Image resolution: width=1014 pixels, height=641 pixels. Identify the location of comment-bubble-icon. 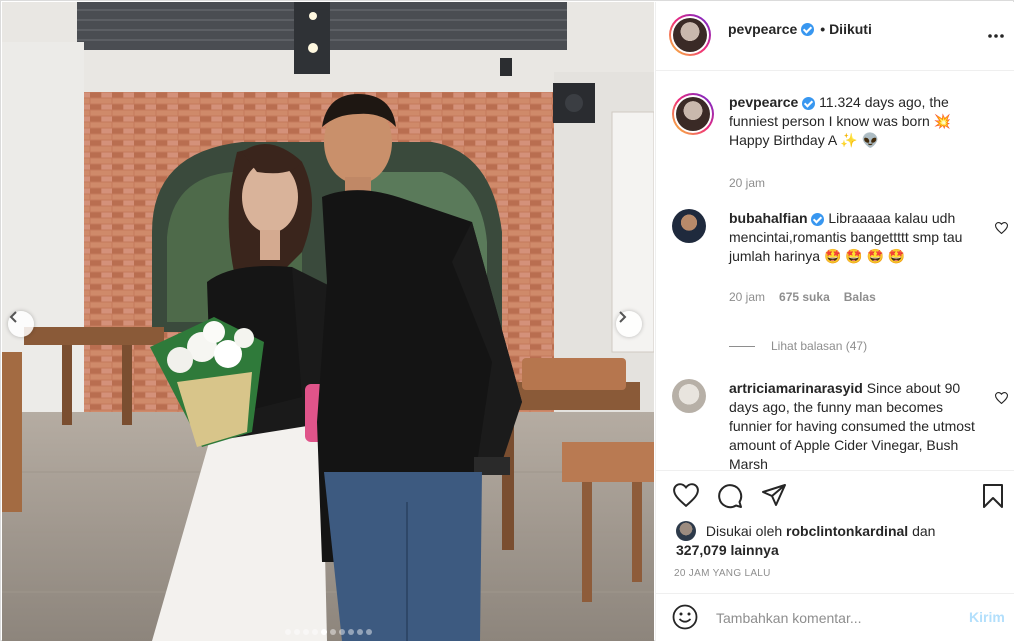
(730, 496).